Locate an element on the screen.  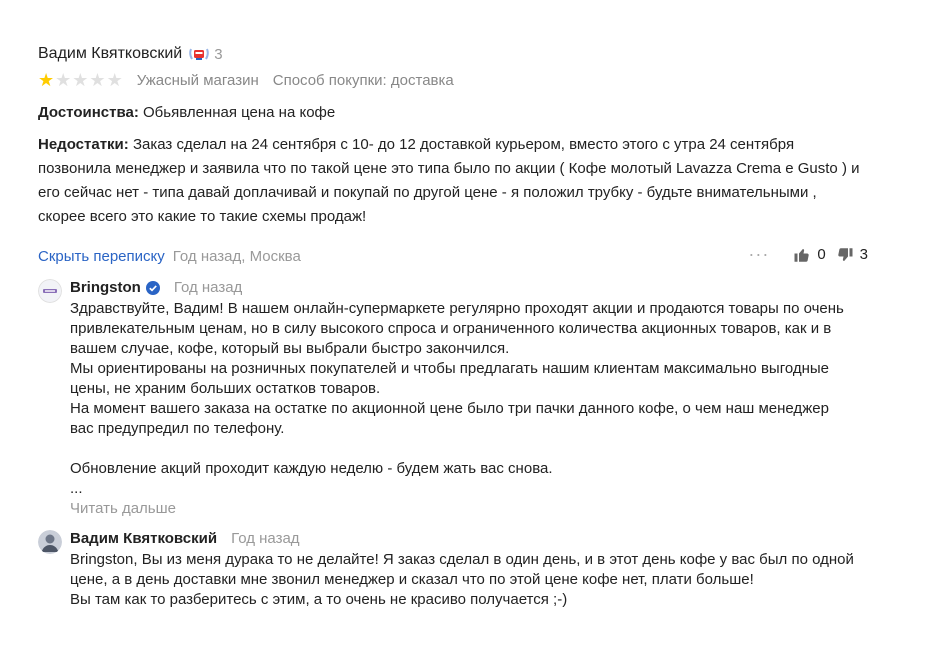
pros-text: Обьявленная цена на кофе is located at coordinates (239, 112).